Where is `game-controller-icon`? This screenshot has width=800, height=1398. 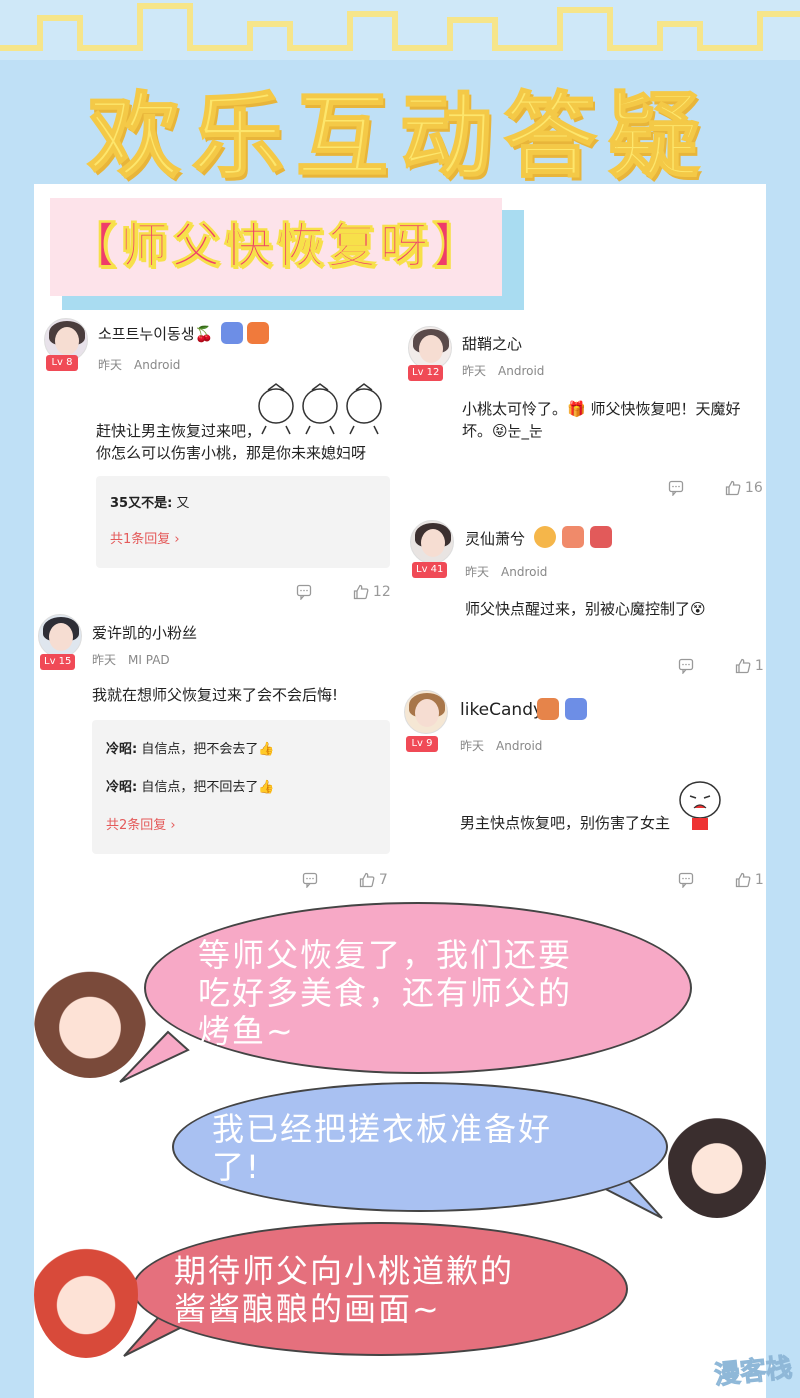 game-controller-icon is located at coordinates (258, 333).